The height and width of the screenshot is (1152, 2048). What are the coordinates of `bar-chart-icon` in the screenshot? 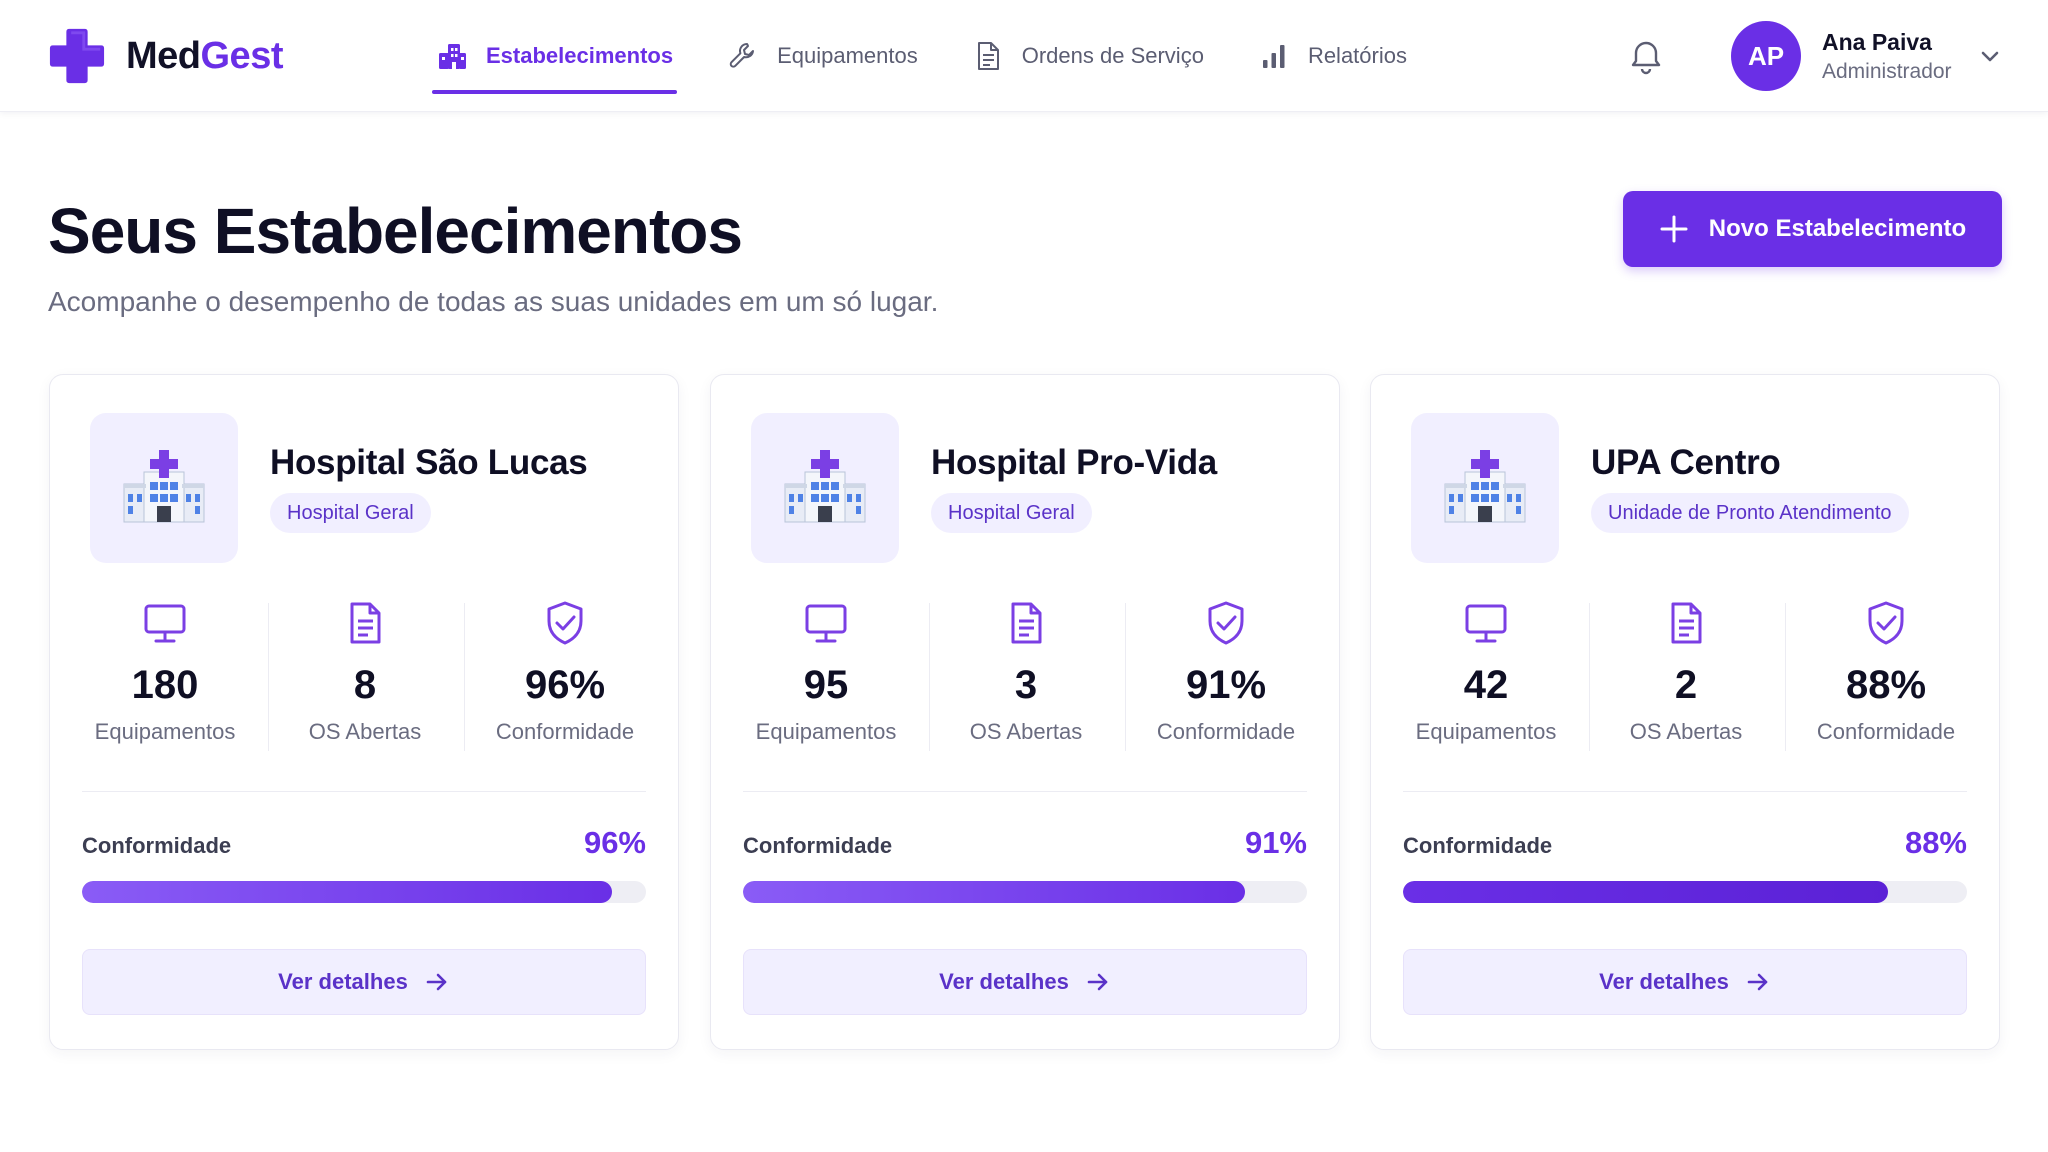 It's located at (1273, 56).